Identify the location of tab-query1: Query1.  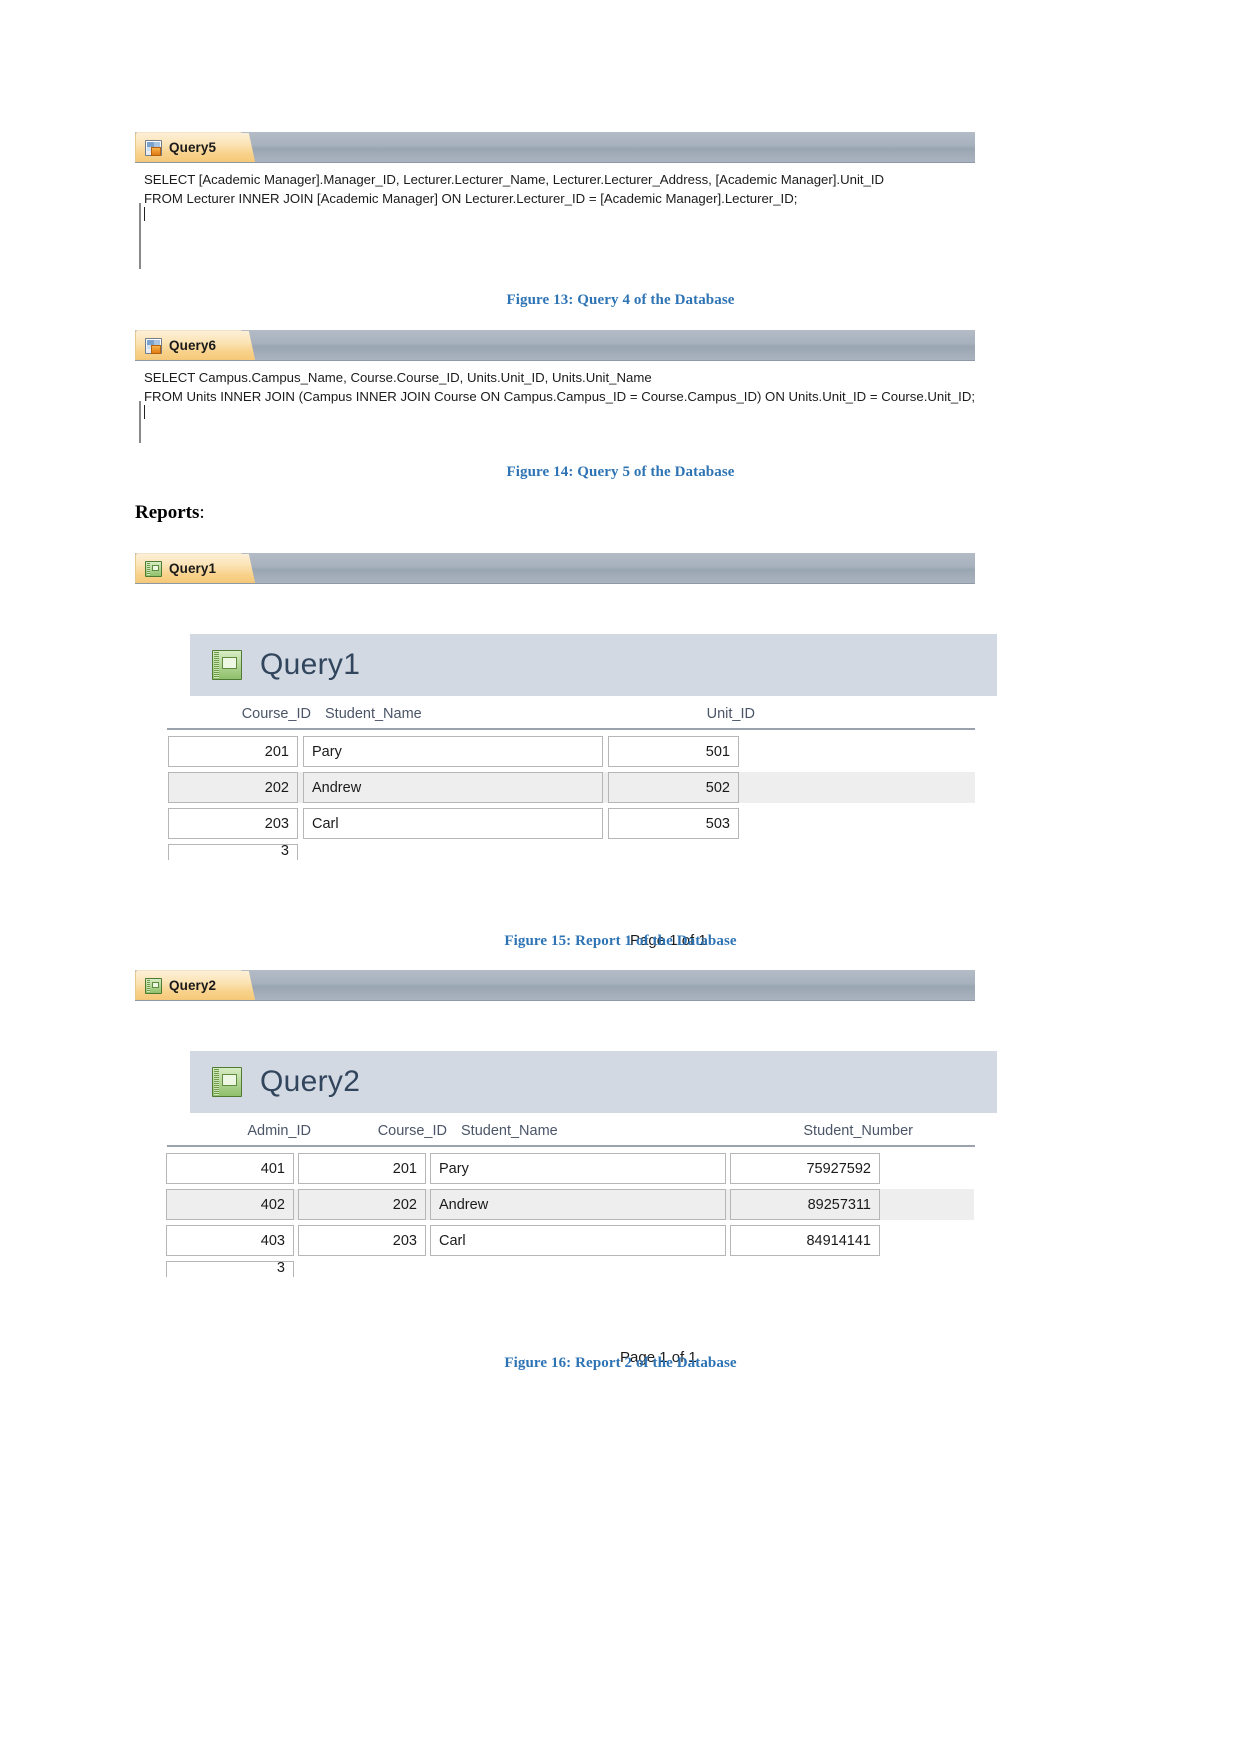
(189, 568).